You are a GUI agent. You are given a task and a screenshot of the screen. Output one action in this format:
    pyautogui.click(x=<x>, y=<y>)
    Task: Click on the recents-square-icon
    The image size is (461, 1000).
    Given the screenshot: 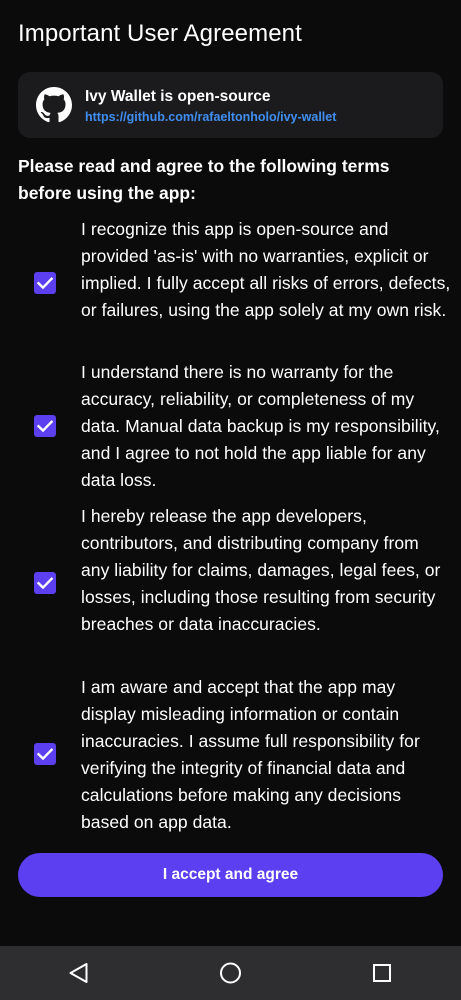 What is the action you would take?
    pyautogui.click(x=382, y=973)
    